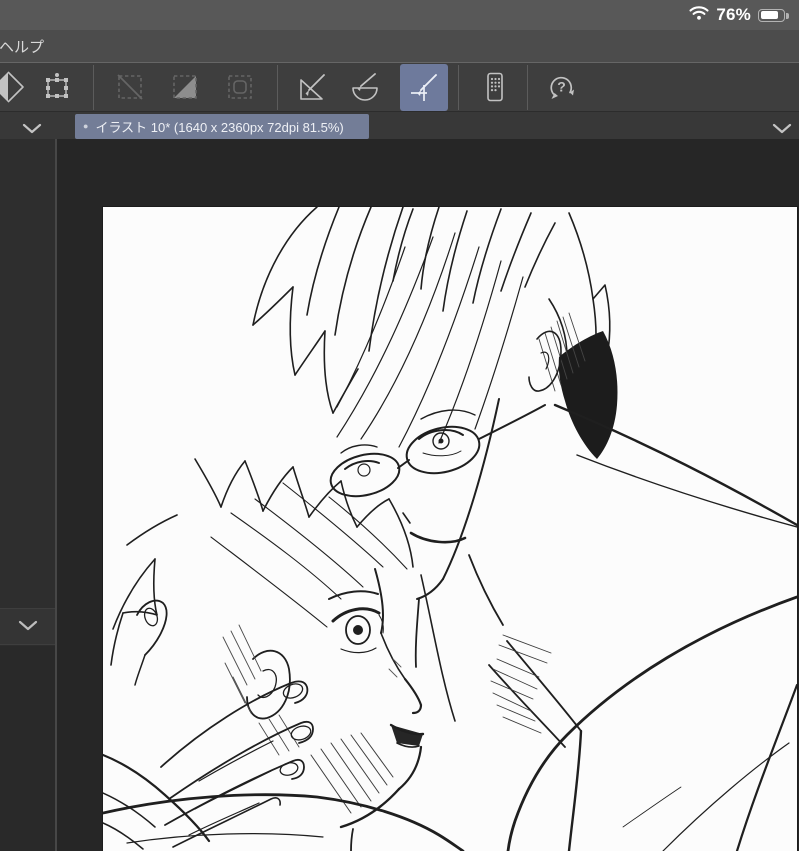  What do you see at coordinates (399, 15) in the screenshot?
I see `status-bar: 76%` at bounding box center [399, 15].